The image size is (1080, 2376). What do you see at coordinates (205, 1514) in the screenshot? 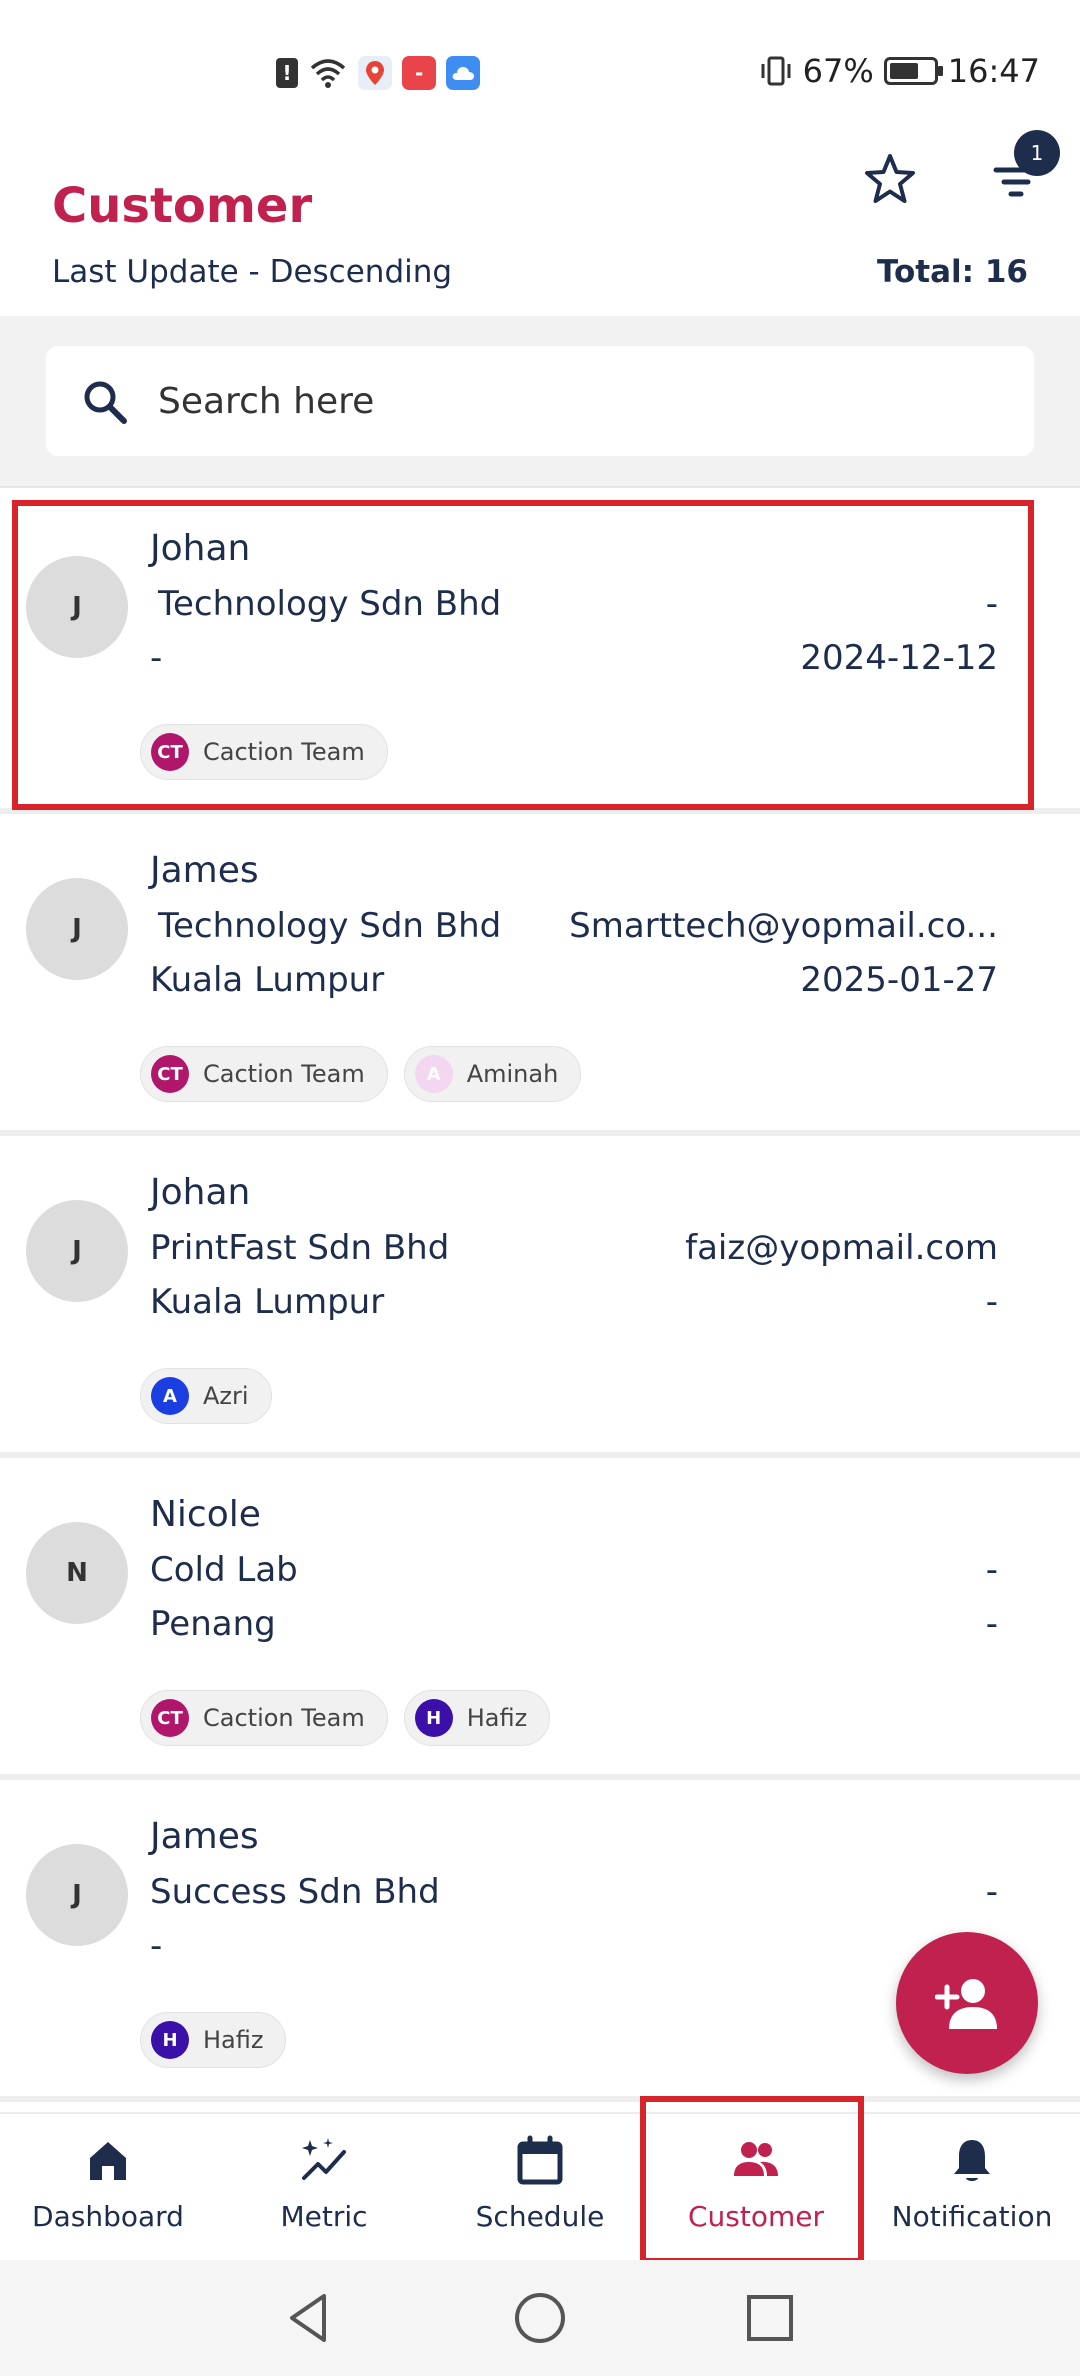
I see `customer-name: Nicole` at bounding box center [205, 1514].